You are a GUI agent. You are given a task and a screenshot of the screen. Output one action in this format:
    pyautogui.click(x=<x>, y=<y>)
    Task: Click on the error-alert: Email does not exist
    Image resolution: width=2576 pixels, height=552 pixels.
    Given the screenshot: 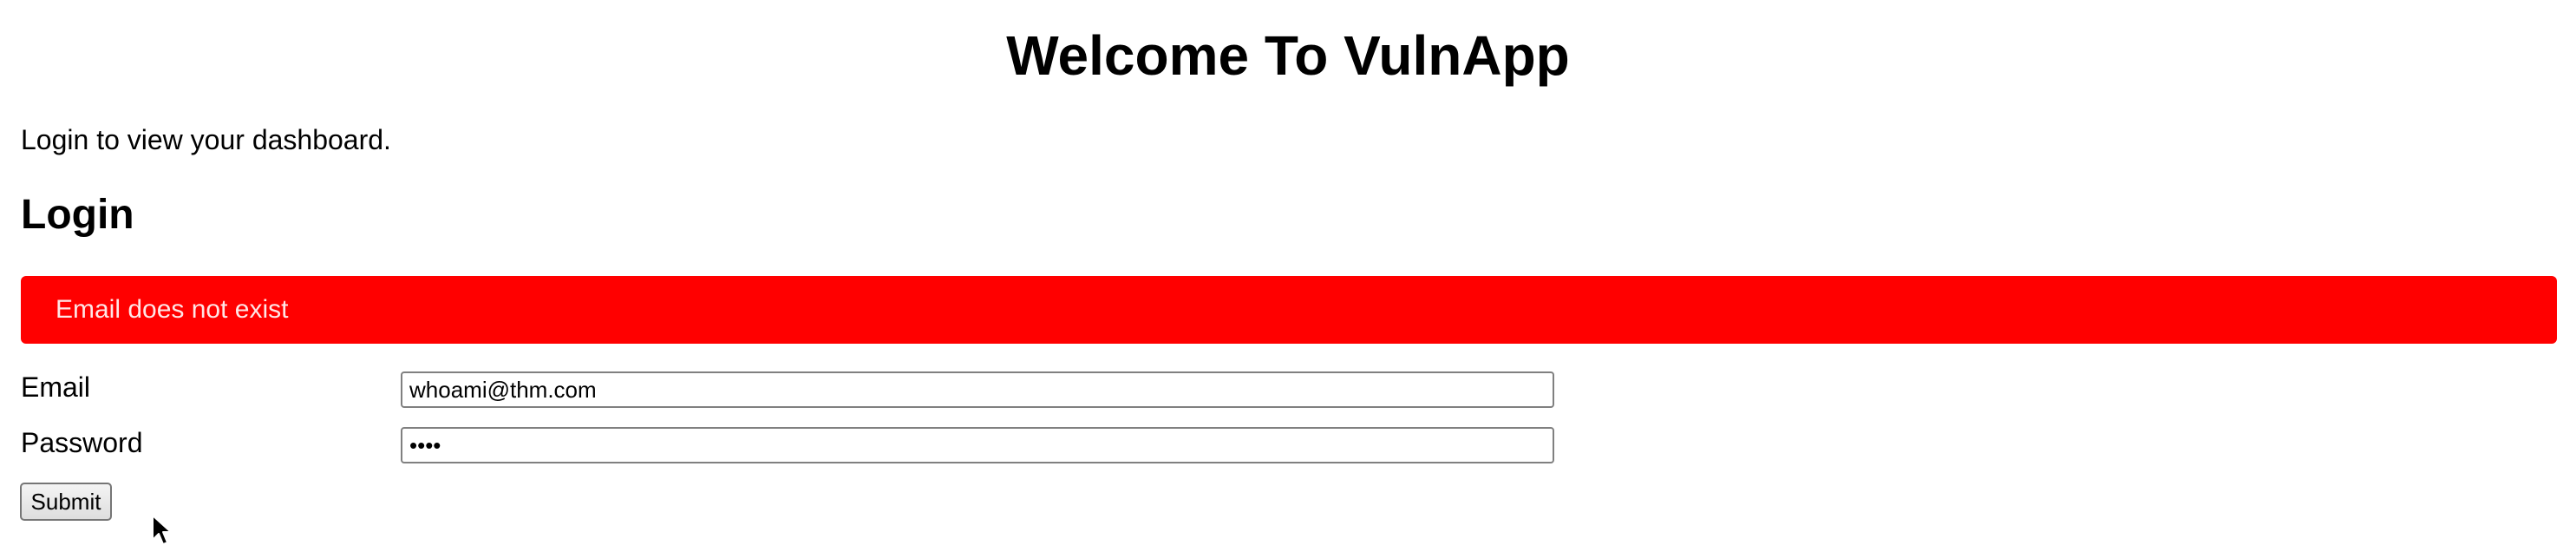 What is the action you would take?
    pyautogui.click(x=1289, y=310)
    